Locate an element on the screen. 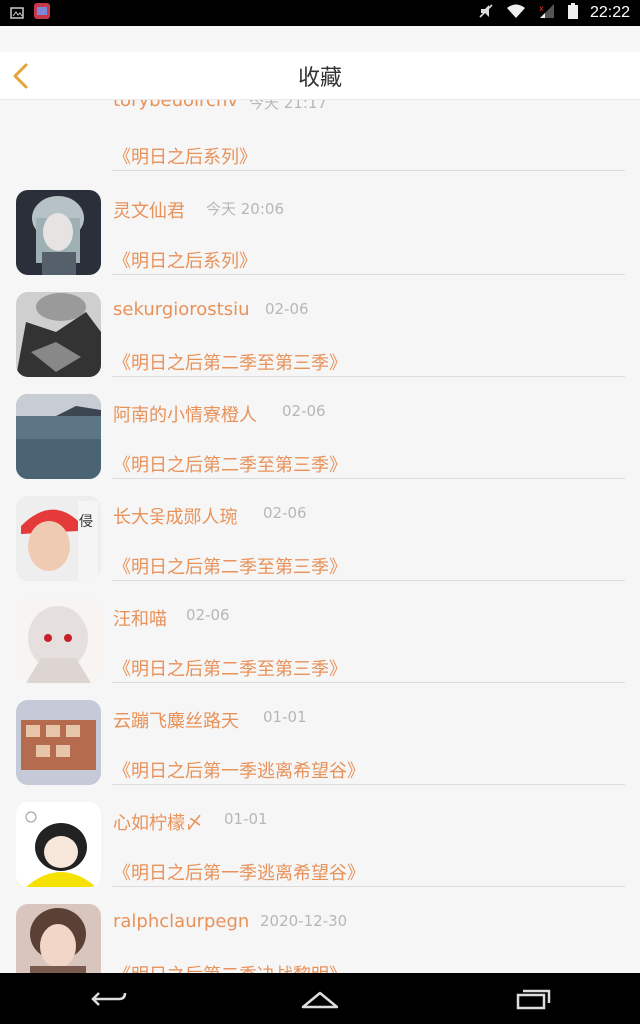 The height and width of the screenshot is (1024, 640). header: 收藏 is located at coordinates (320, 76).